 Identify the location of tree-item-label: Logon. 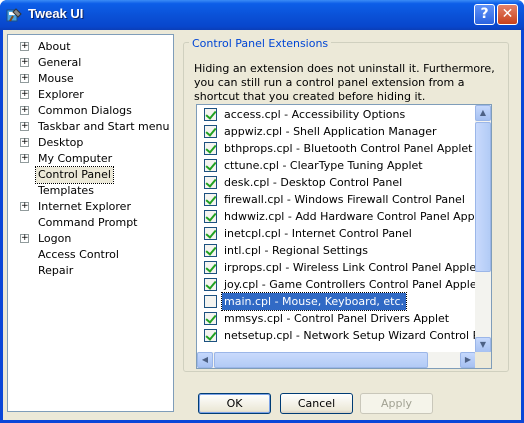
(55, 238).